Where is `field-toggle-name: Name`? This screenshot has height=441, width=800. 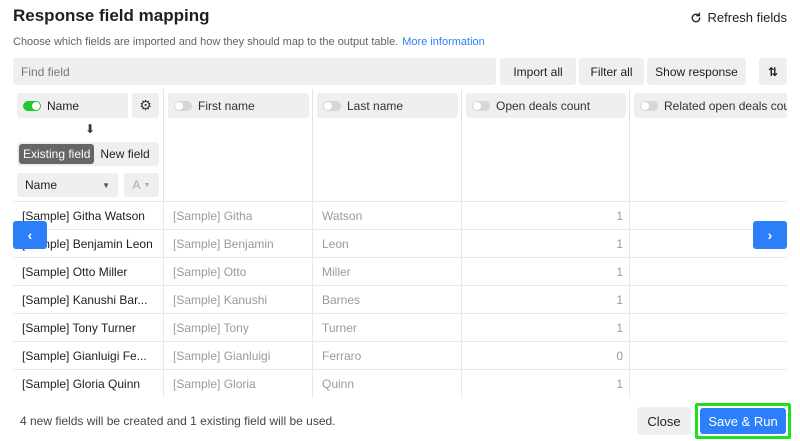
field-toggle-name: Name is located at coordinates (72, 105).